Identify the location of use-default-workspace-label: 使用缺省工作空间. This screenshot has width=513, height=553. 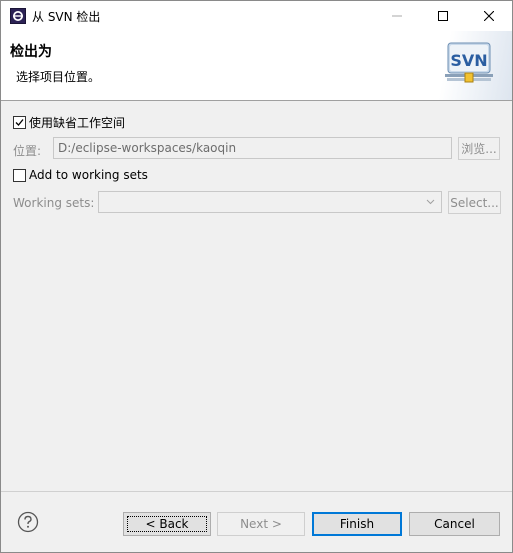
(77, 123).